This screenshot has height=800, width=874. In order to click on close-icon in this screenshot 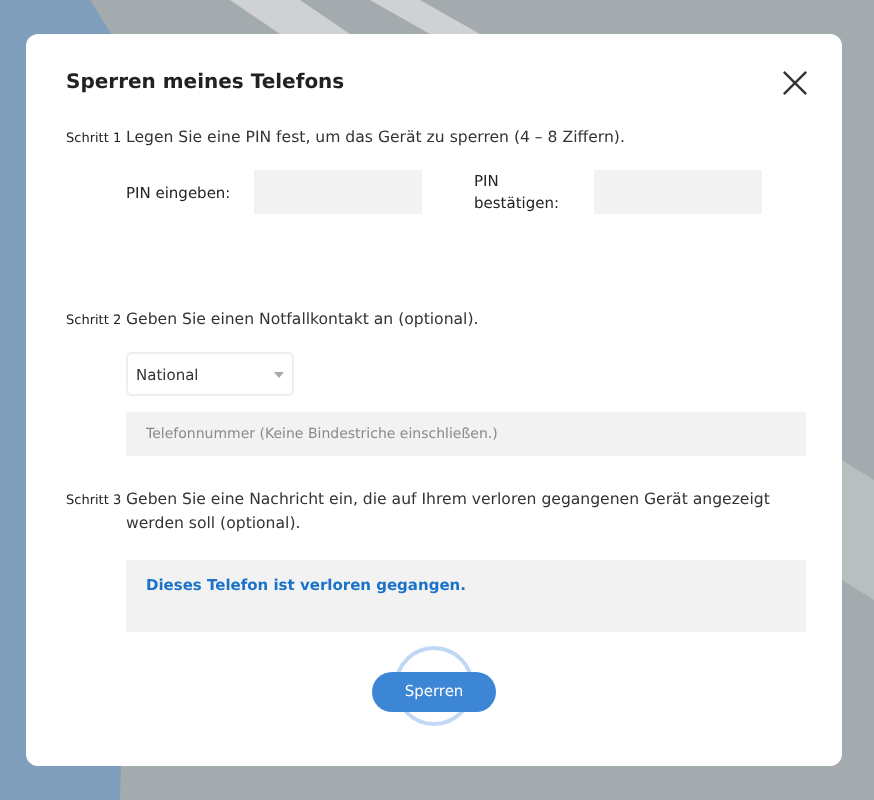, I will do `click(795, 82)`.